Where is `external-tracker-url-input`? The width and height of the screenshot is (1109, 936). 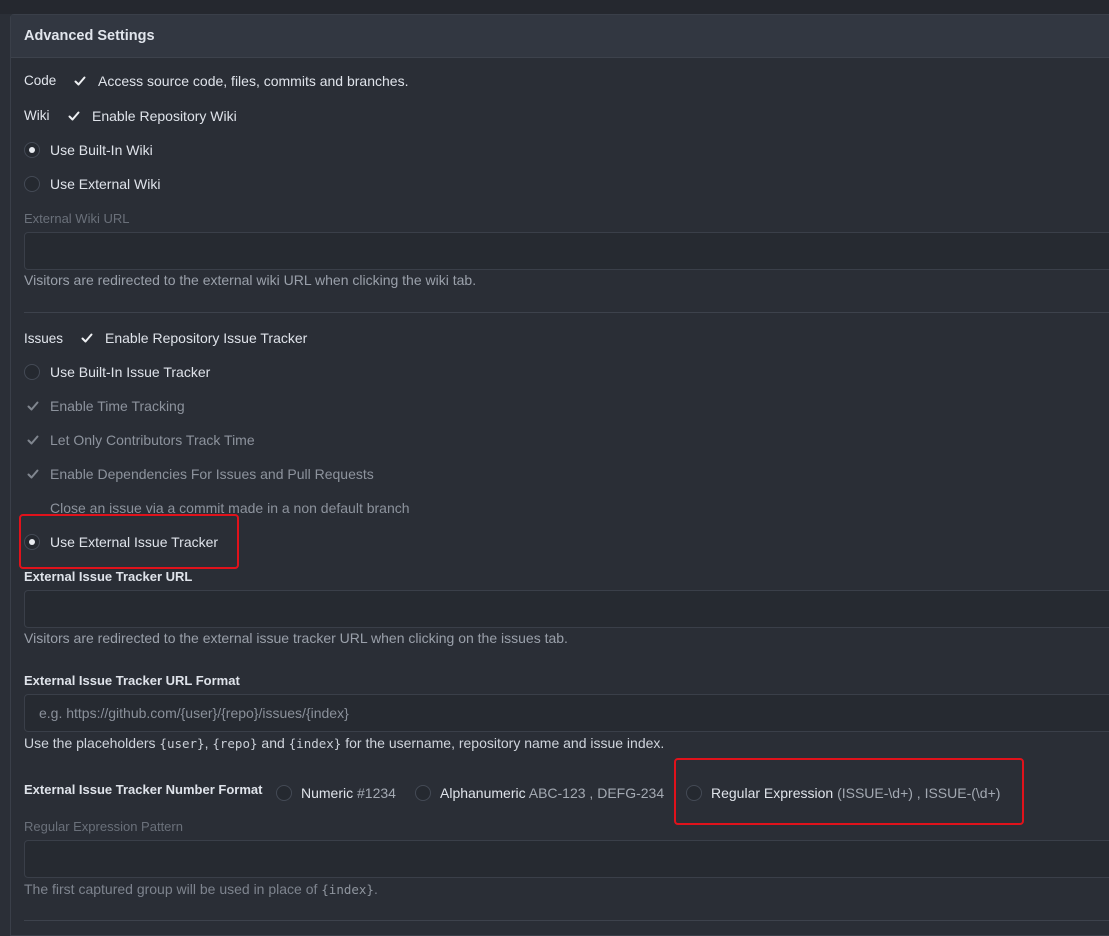
external-tracker-url-input is located at coordinates (567, 609).